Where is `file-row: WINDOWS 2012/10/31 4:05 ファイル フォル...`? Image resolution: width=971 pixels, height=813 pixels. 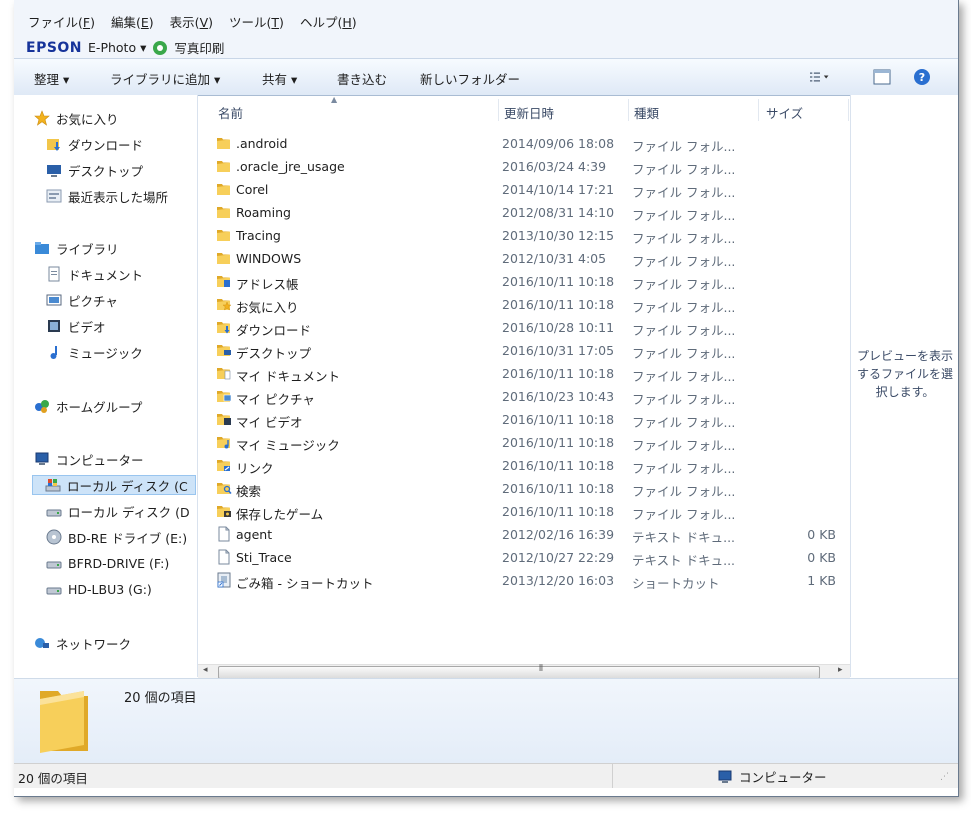
file-row: WINDOWS 2012/10/31 4:05 ファイル フォル... is located at coordinates (526, 259).